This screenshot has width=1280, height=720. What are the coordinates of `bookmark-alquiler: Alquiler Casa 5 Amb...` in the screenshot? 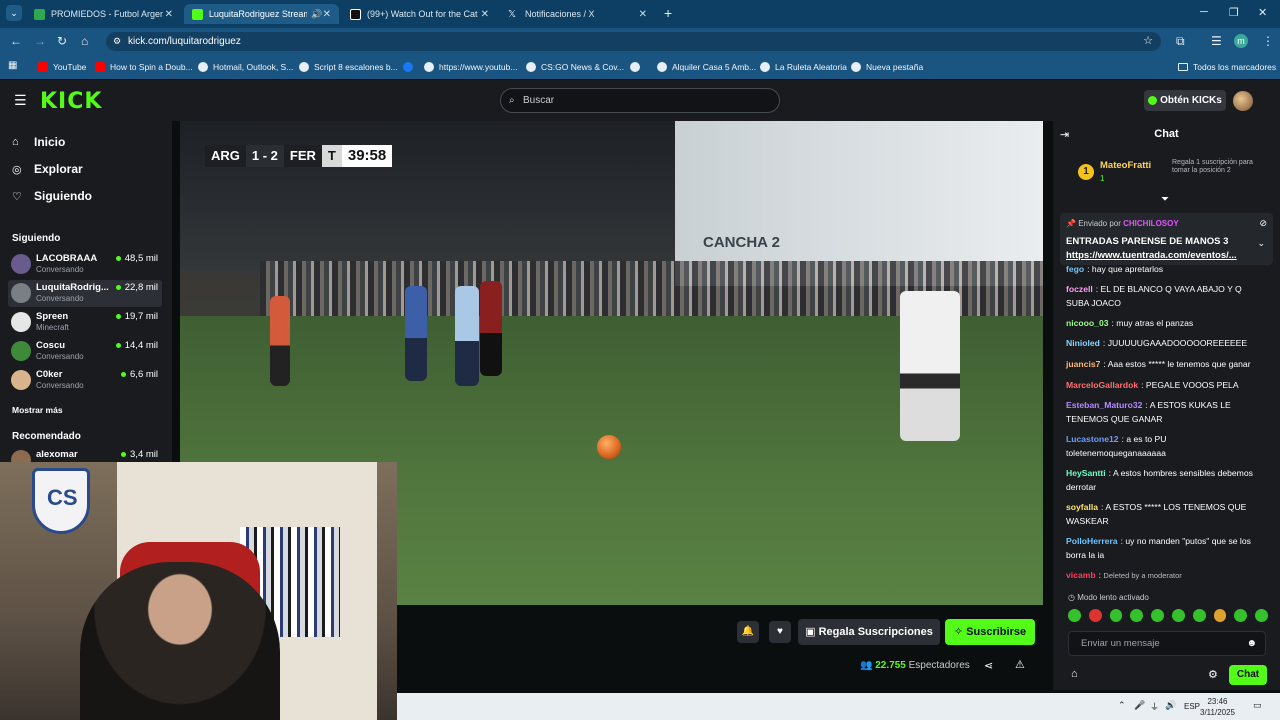 It's located at (706, 67).